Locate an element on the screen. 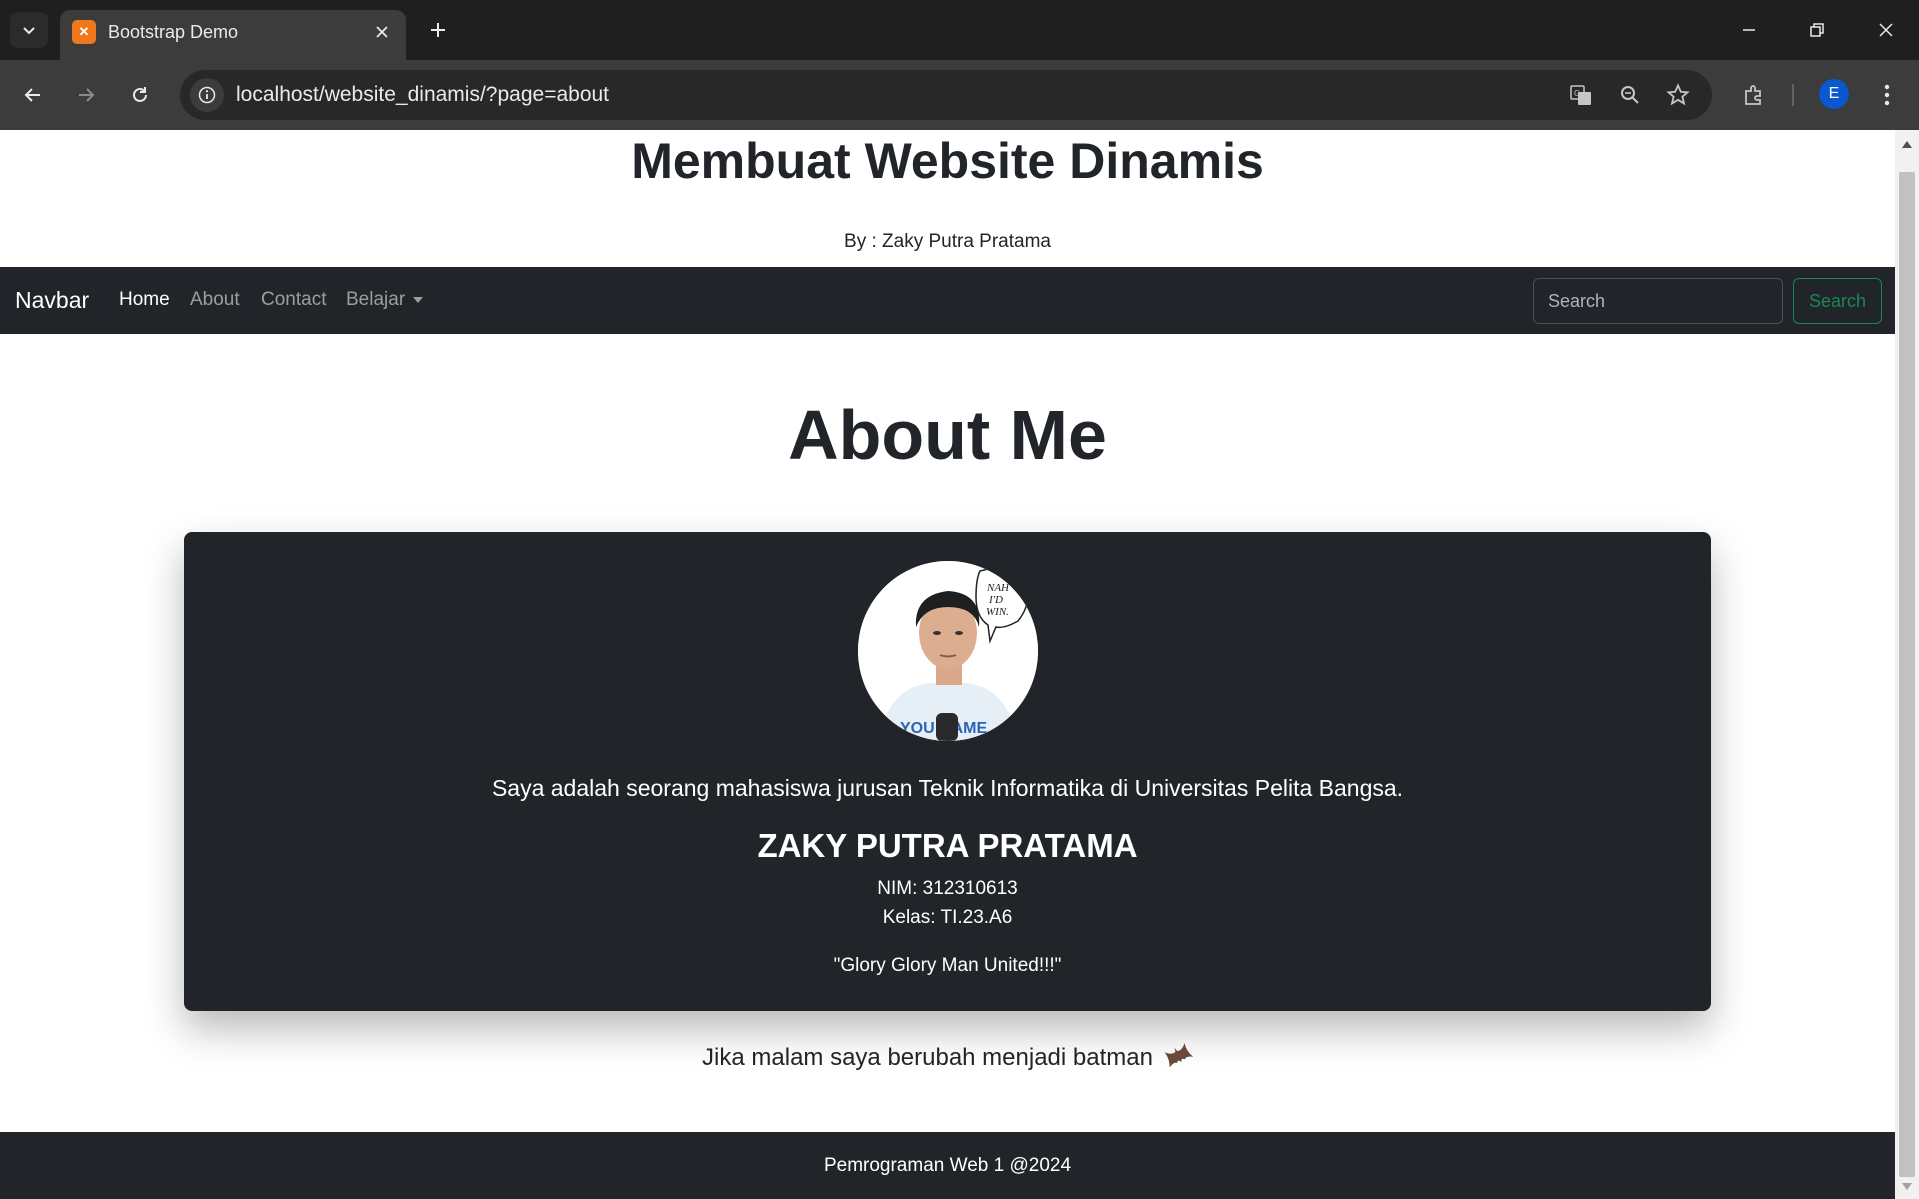 The image size is (1919, 1199). address-bar: localhost/website_dinamis/?page=about G is located at coordinates (946, 95).